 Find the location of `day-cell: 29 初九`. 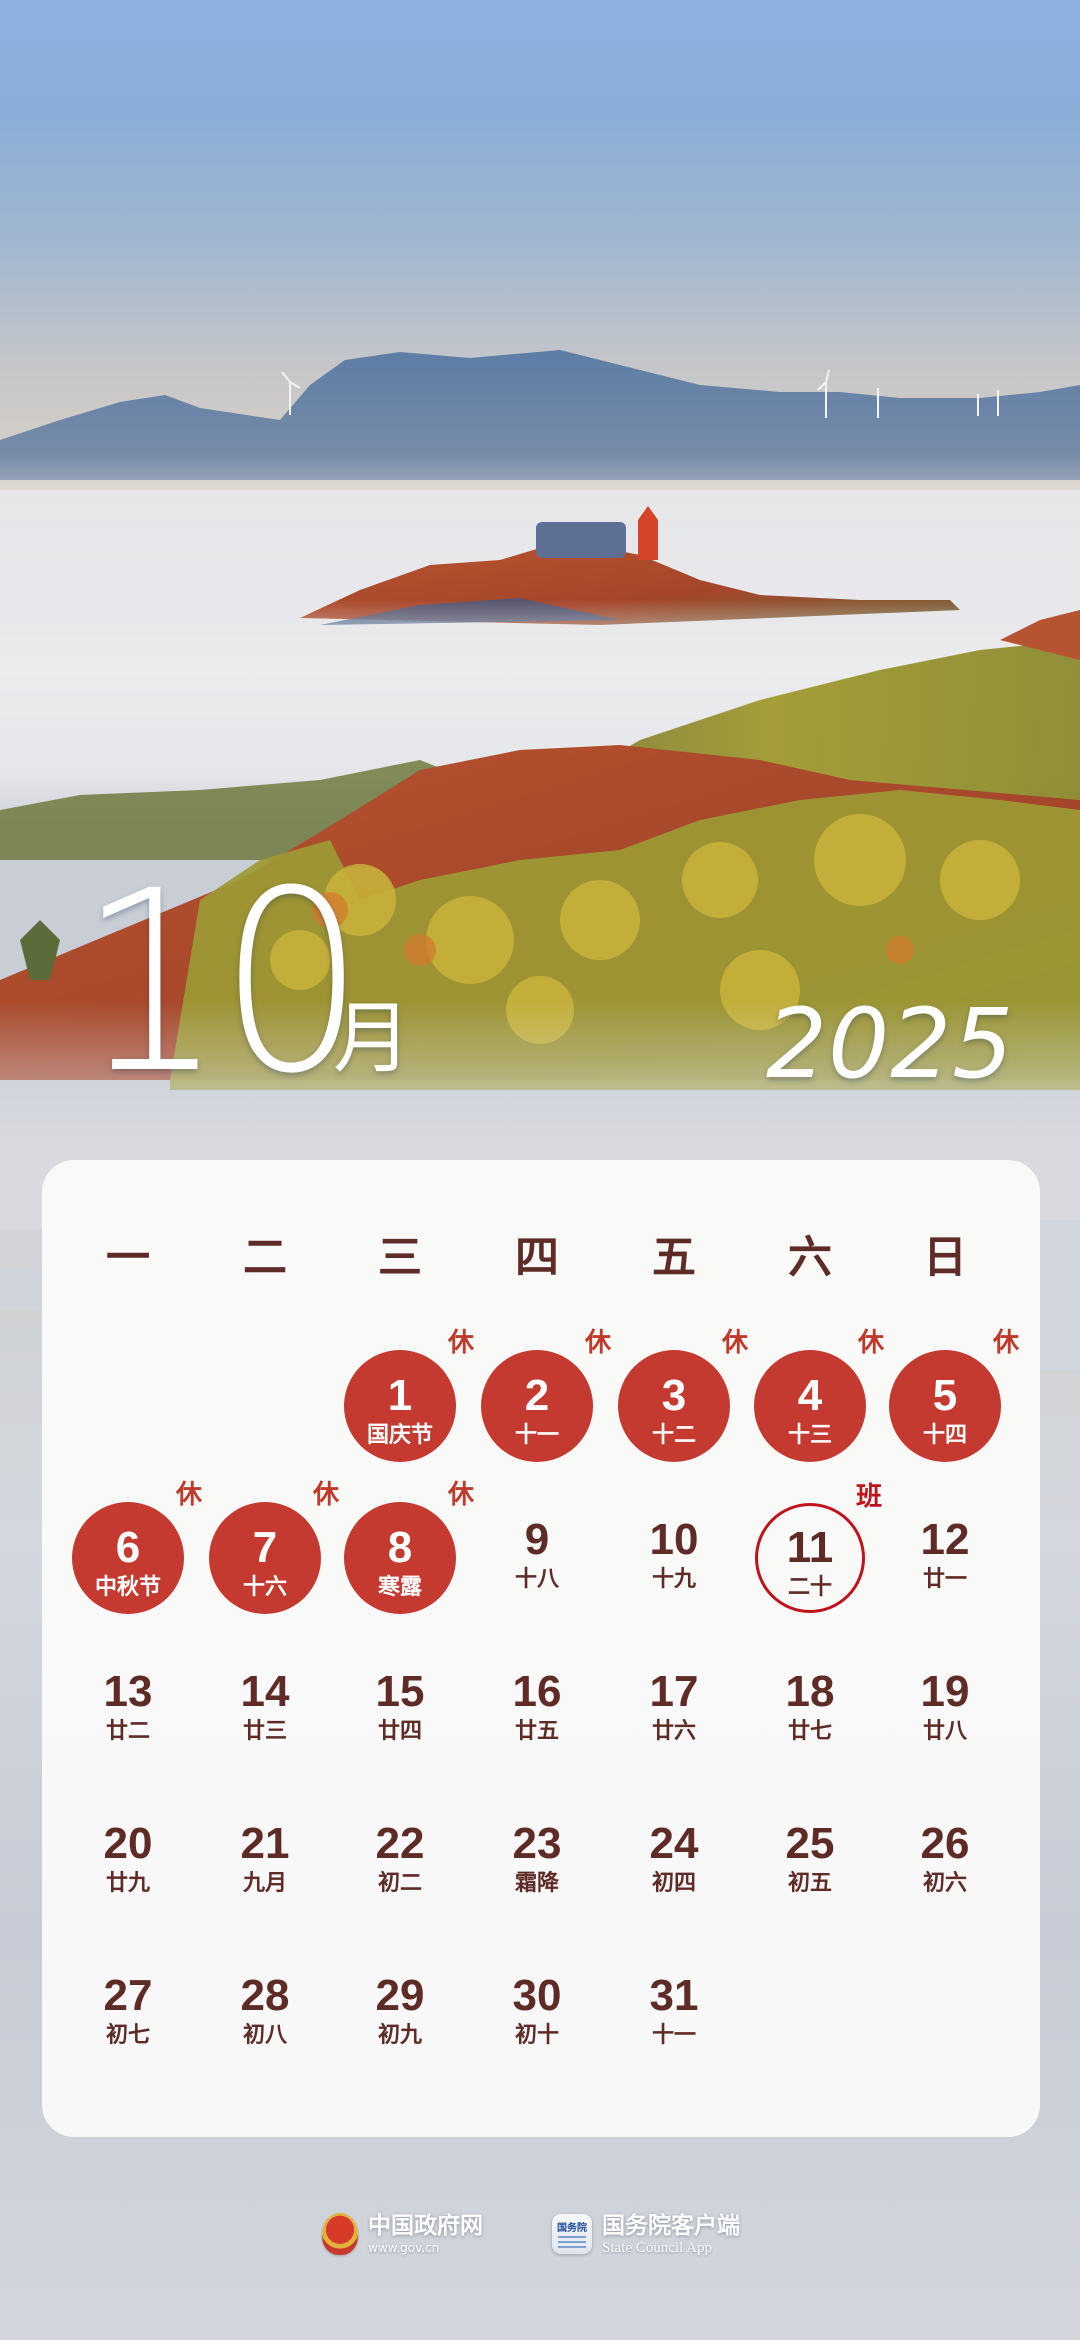

day-cell: 29 初九 is located at coordinates (400, 2020).